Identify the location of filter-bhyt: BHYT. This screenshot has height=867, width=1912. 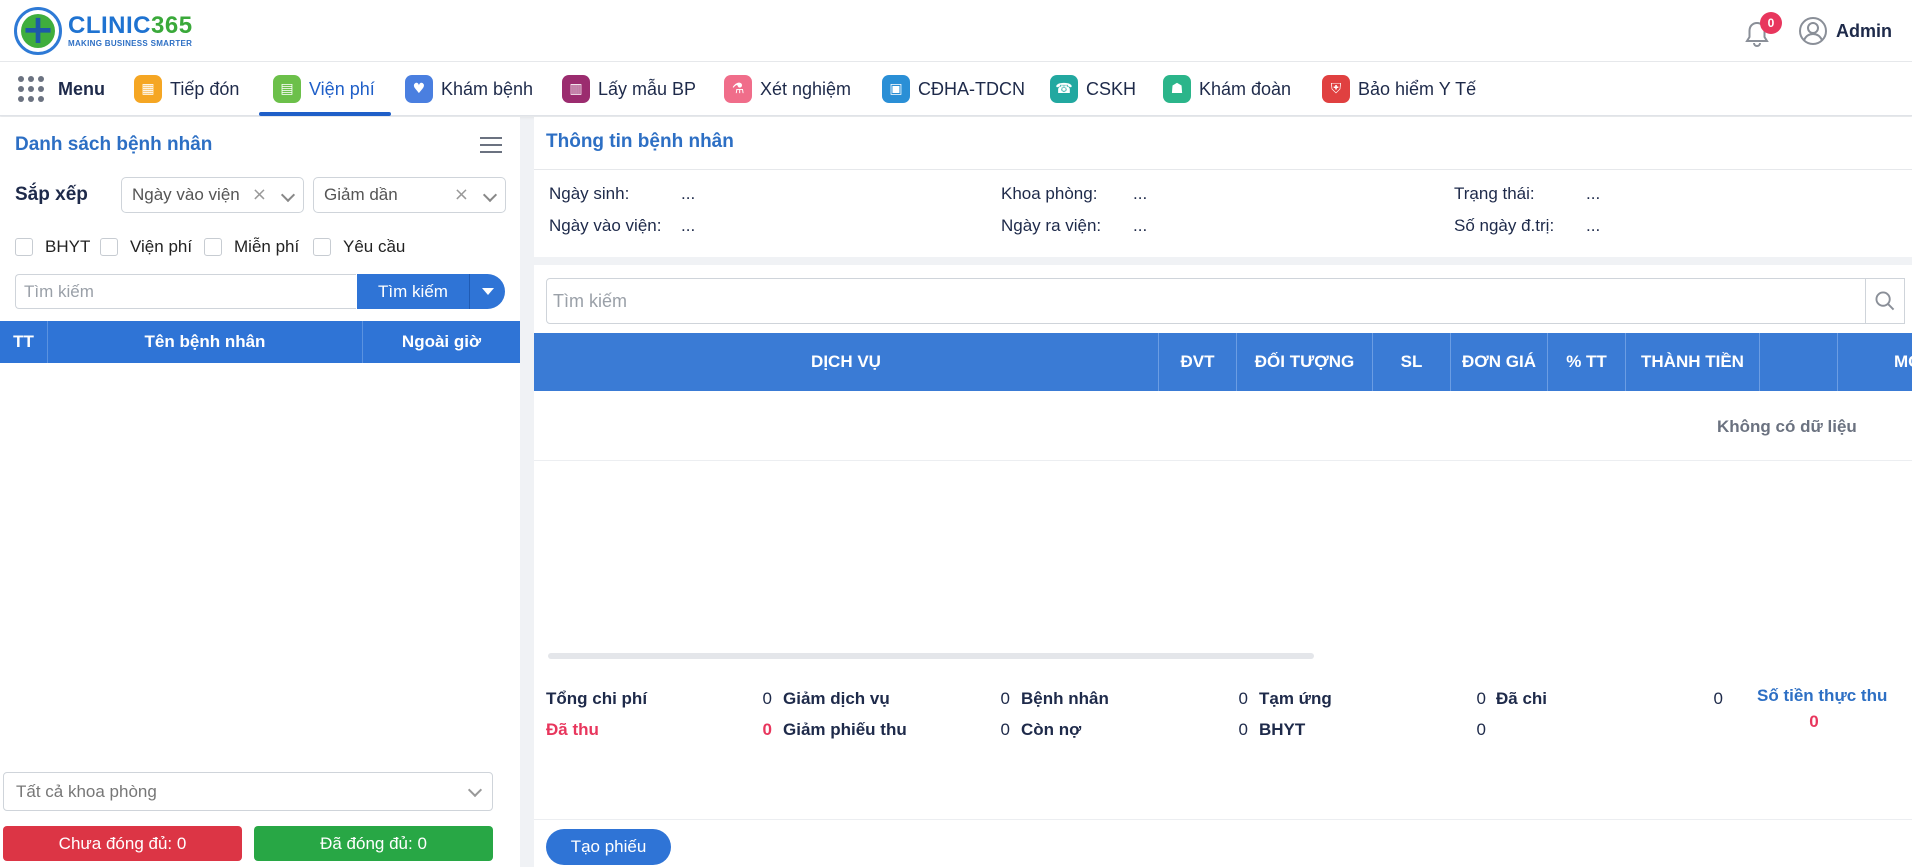
(52, 247).